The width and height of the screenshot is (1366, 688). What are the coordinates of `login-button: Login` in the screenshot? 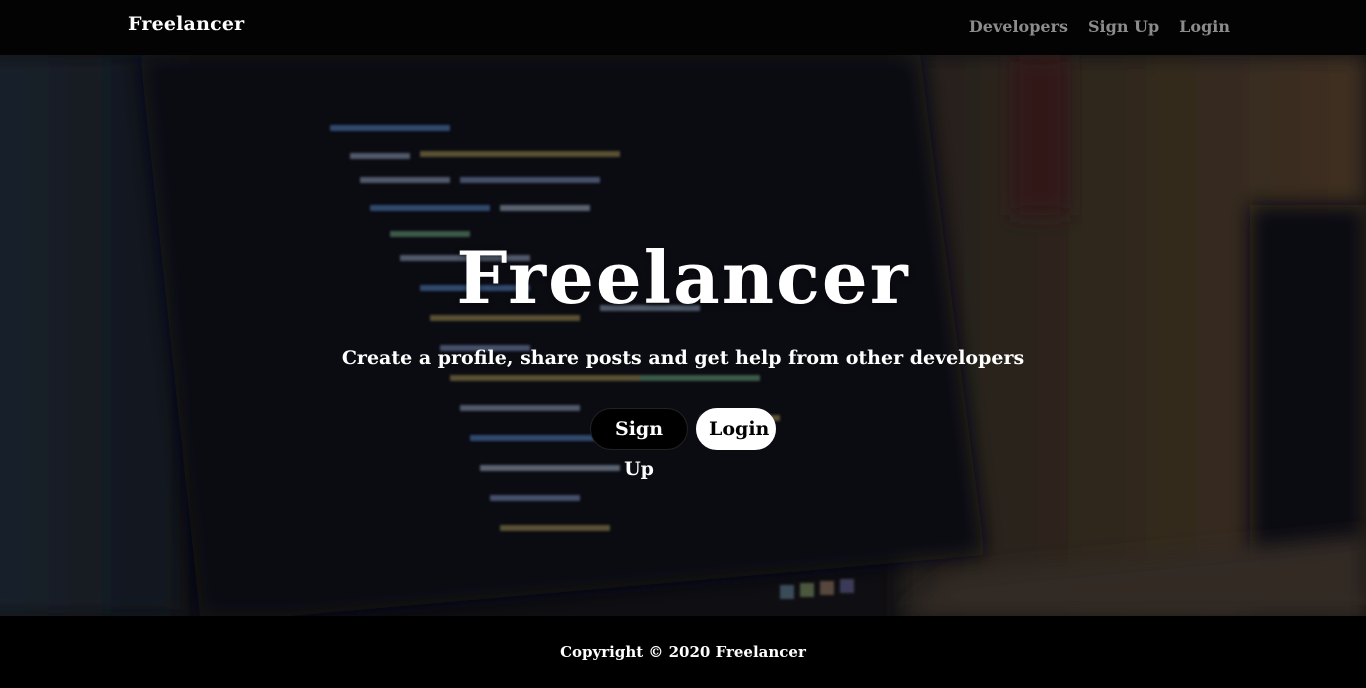 It's located at (736, 429).